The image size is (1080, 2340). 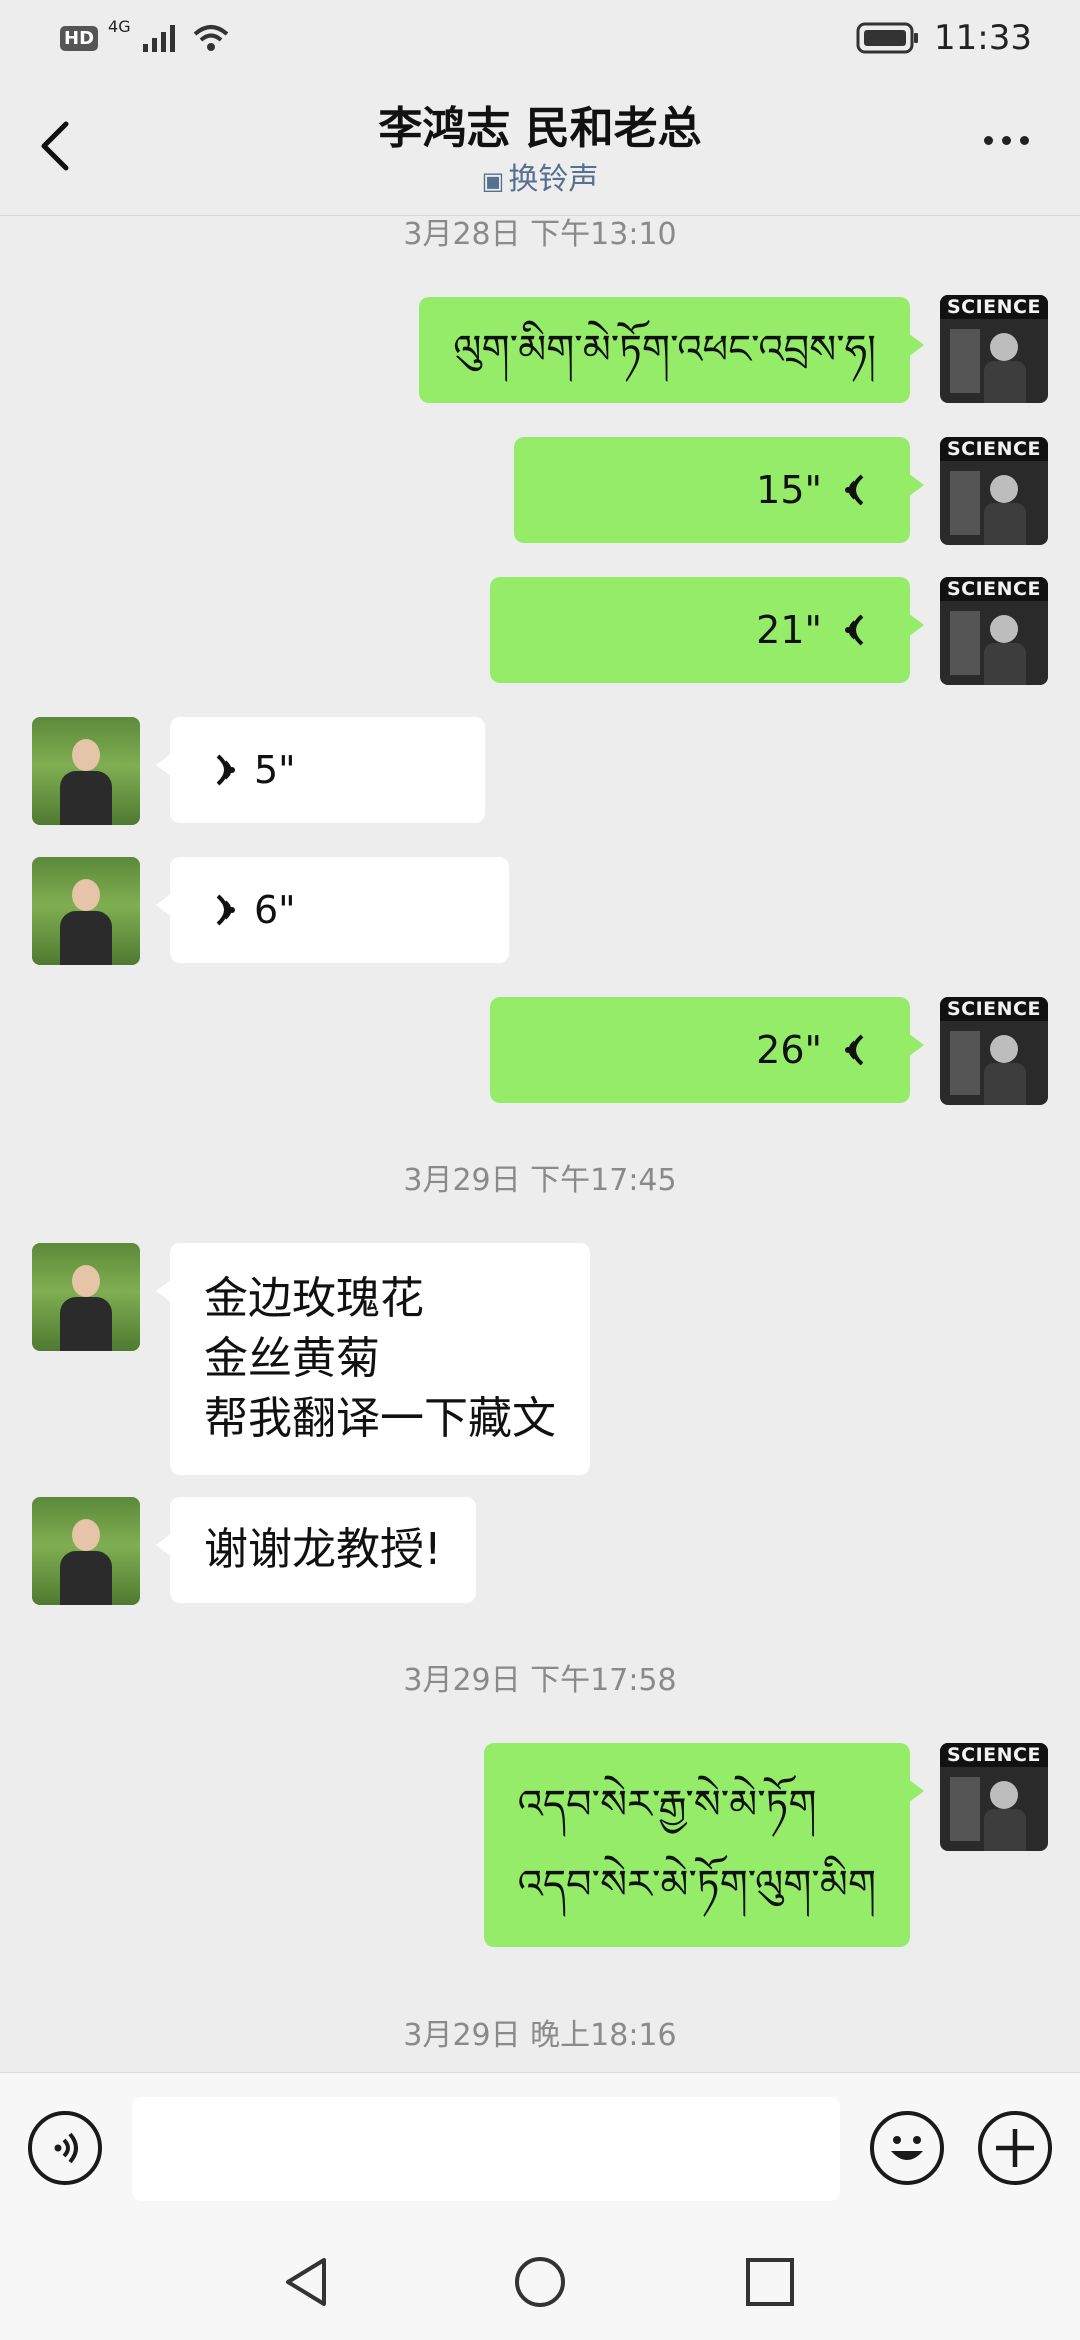 I want to click on voice-message-contact: 5", so click(x=320, y=770).